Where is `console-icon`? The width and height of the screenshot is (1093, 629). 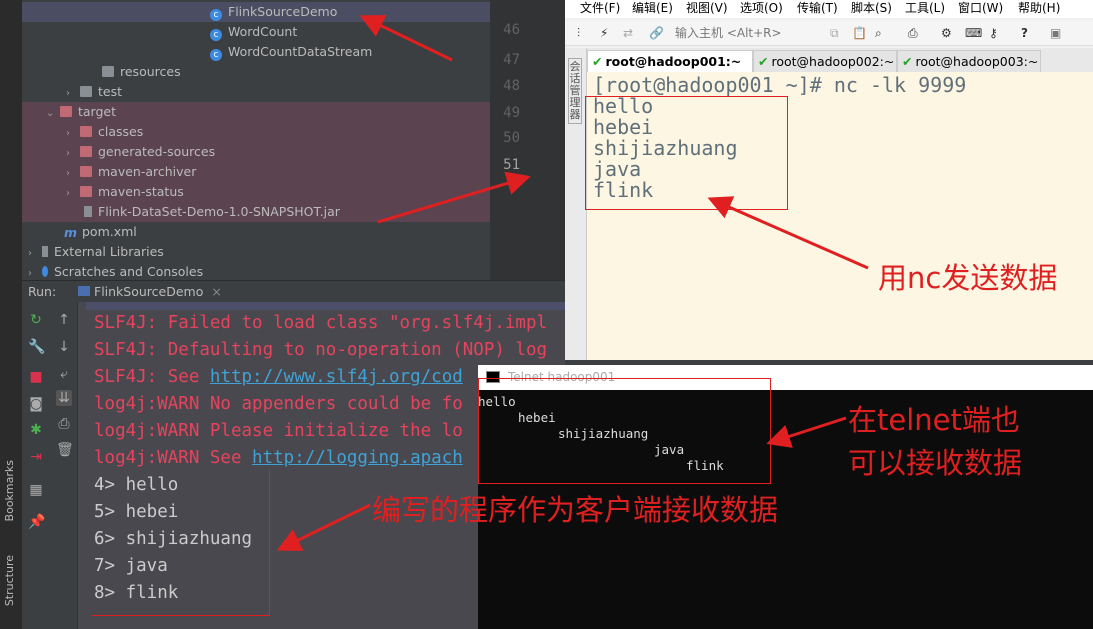
console-icon is located at coordinates (84, 291).